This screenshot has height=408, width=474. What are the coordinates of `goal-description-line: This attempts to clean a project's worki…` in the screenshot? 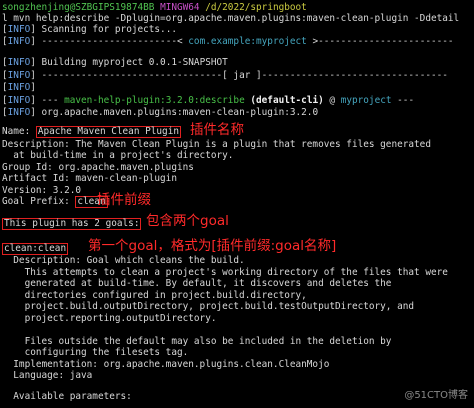 It's located at (225, 272).